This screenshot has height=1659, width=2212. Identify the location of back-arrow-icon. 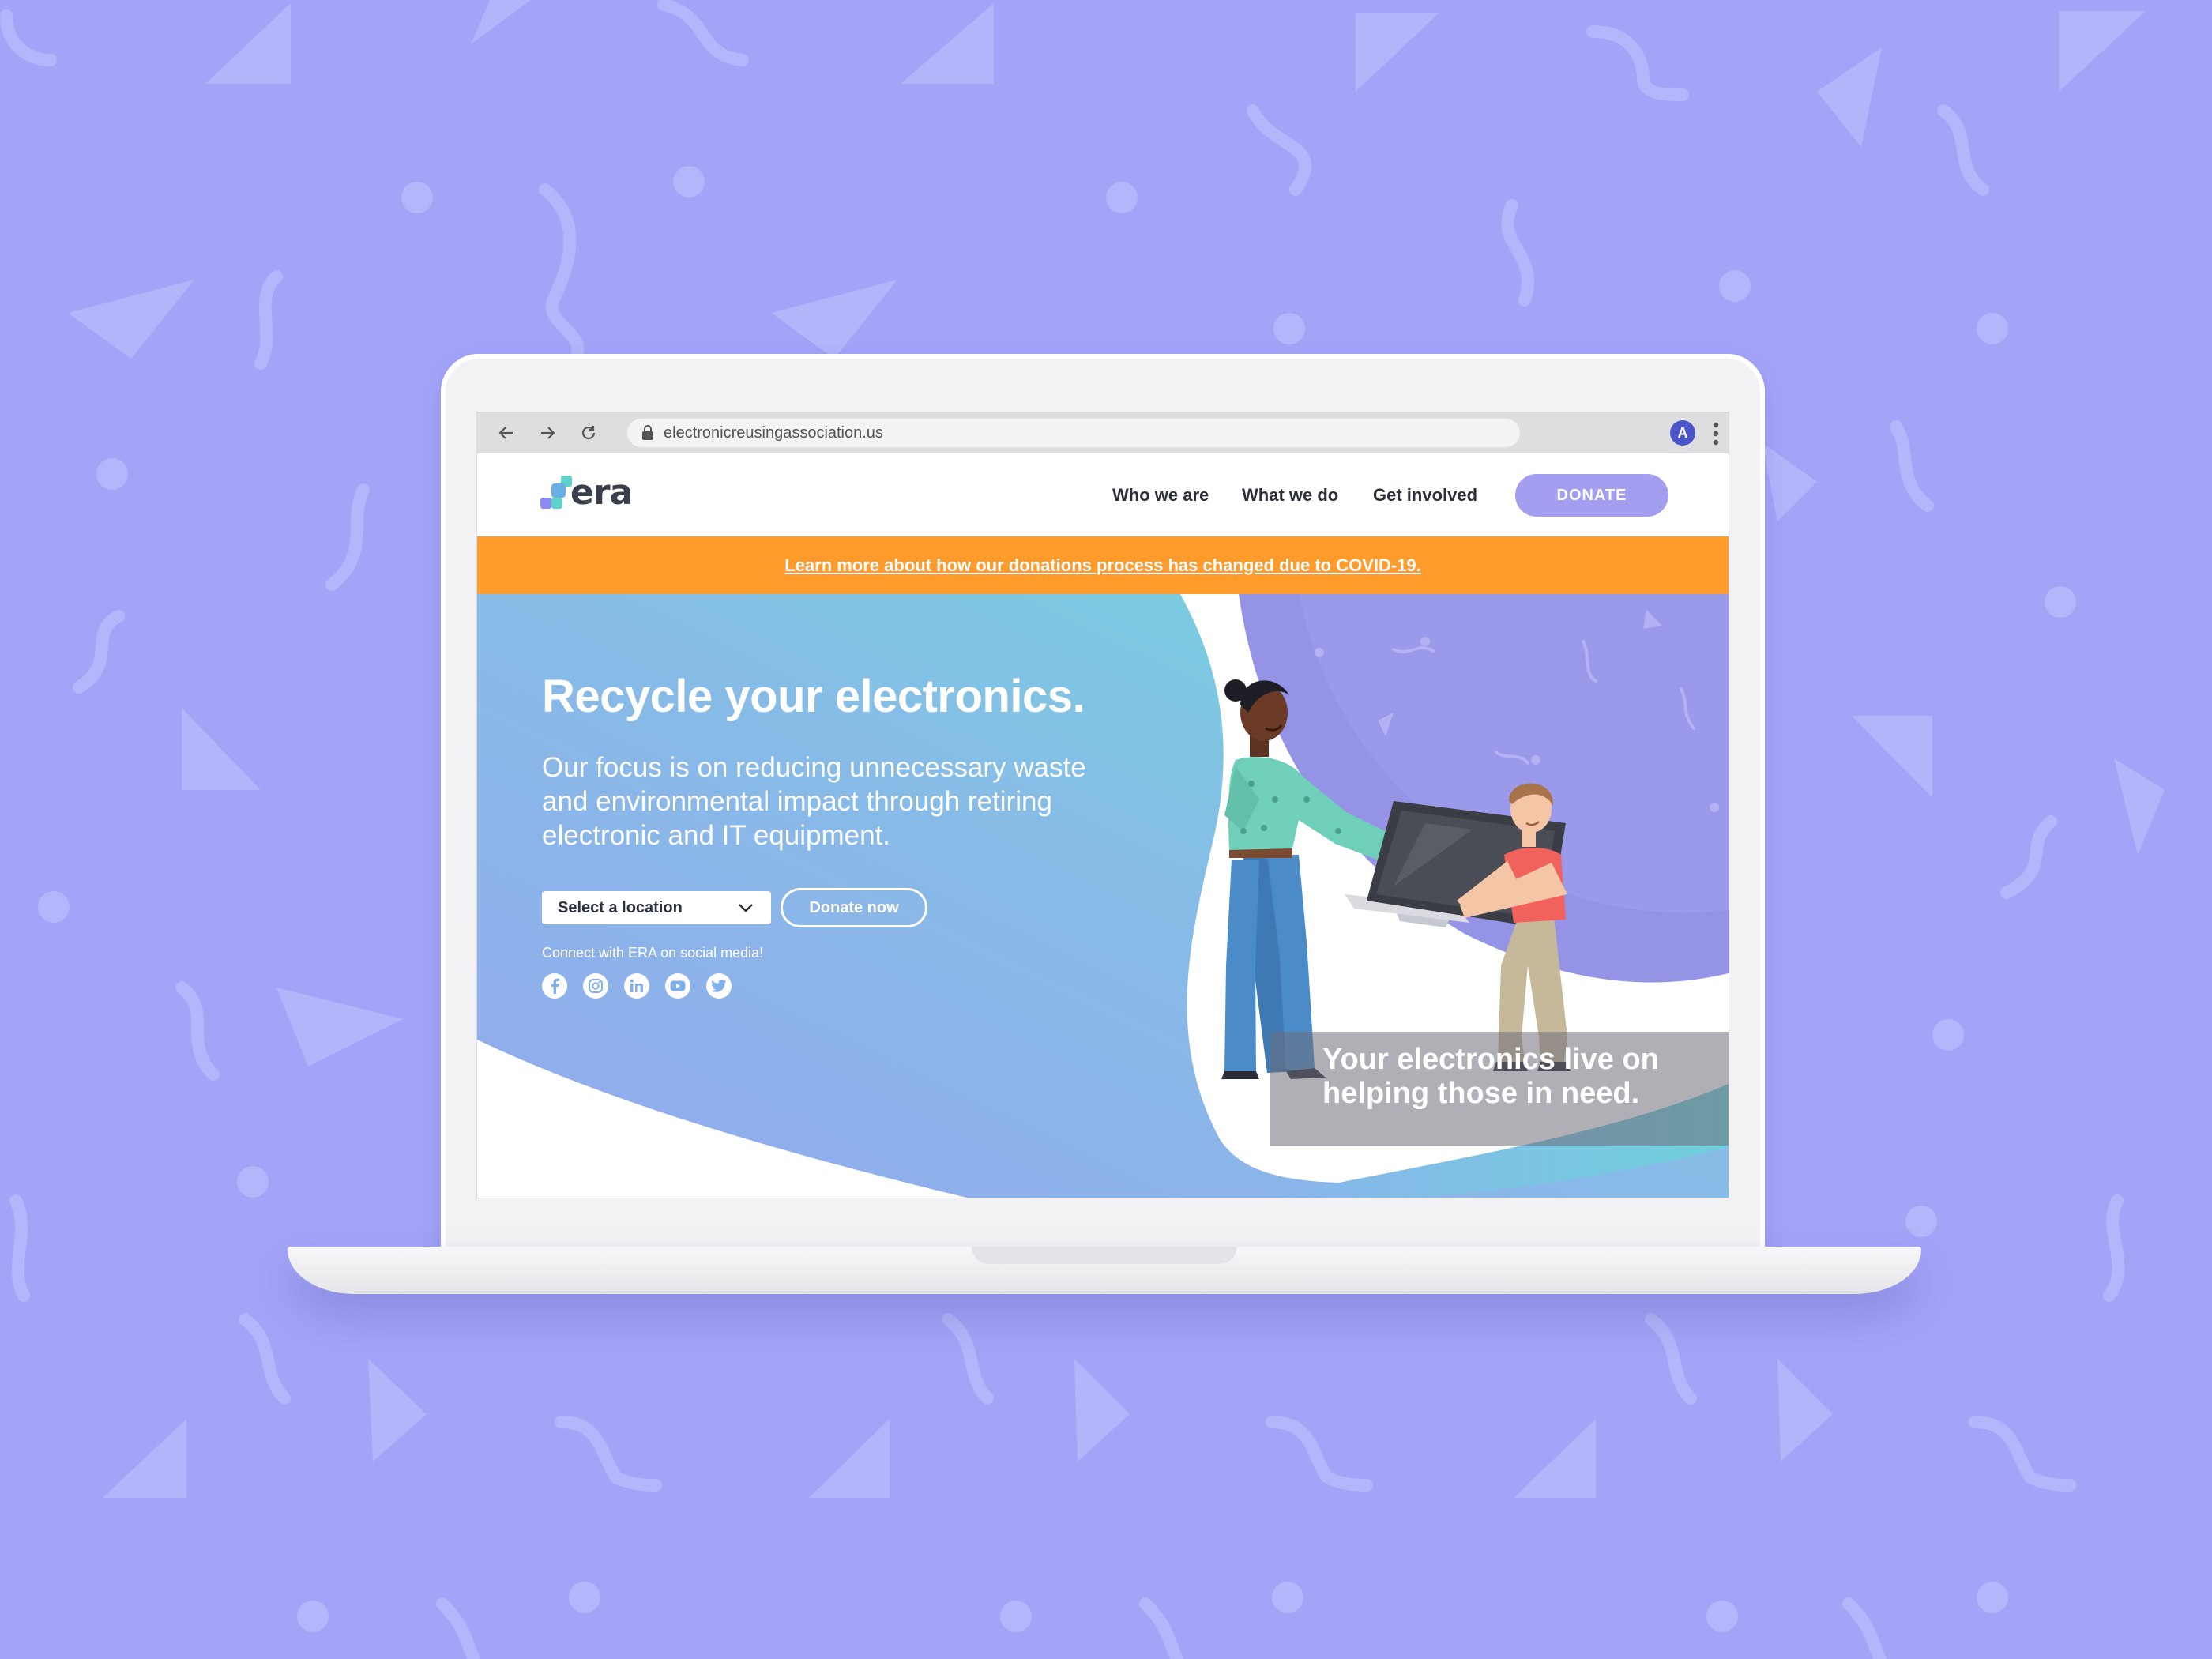
(505, 433).